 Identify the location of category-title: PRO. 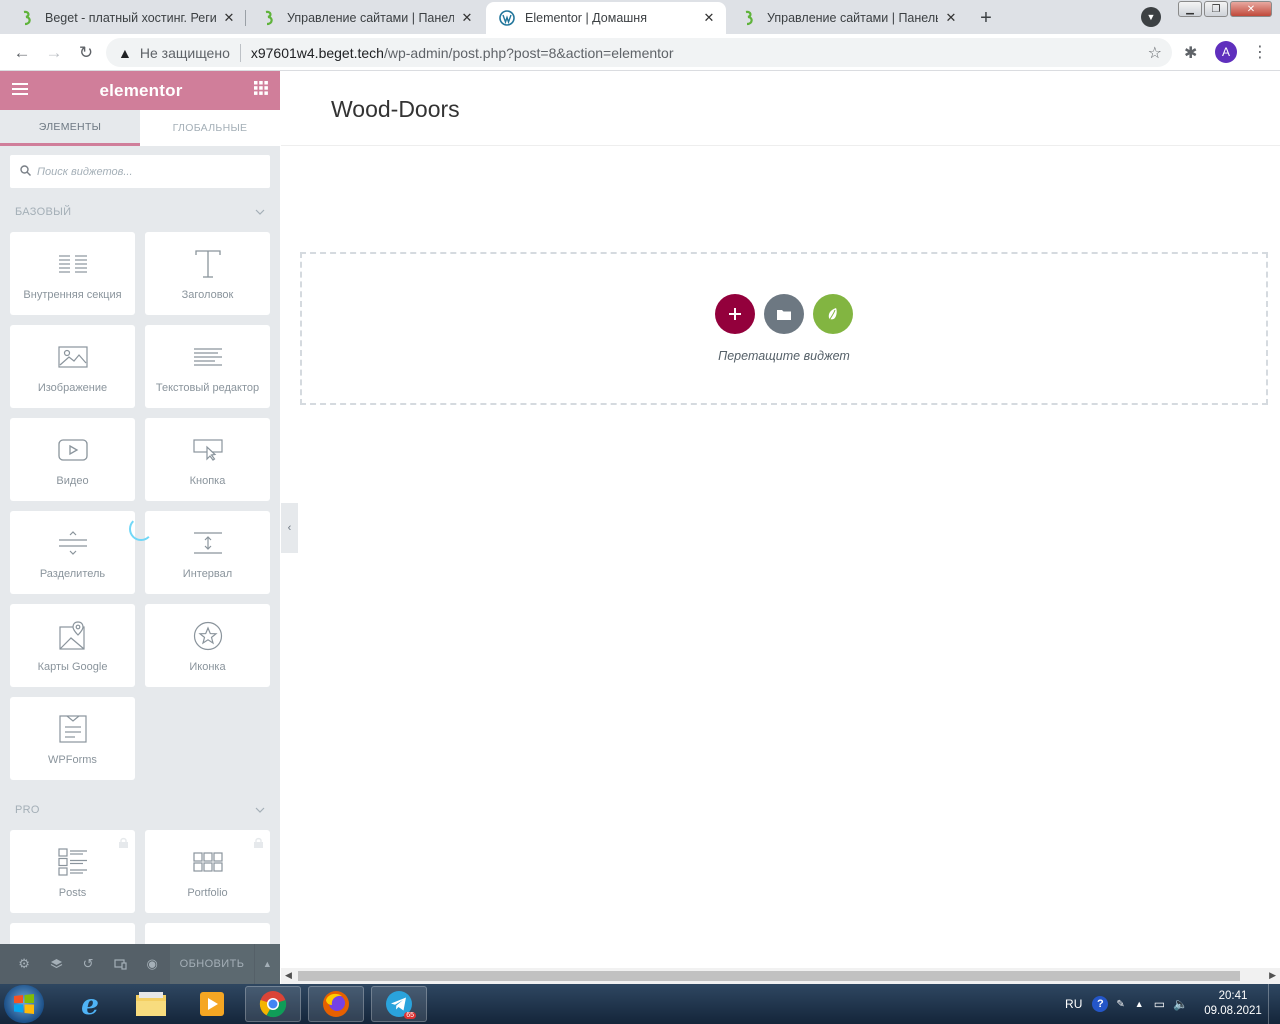
(27, 810).